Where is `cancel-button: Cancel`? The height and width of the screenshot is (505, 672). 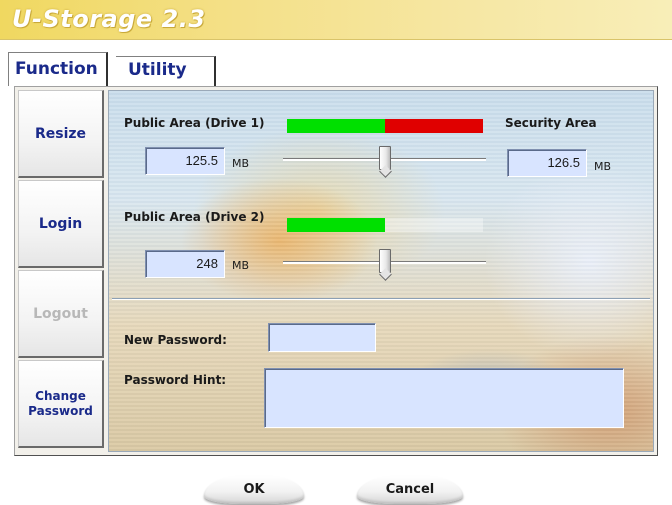
cancel-button: Cancel is located at coordinates (410, 490).